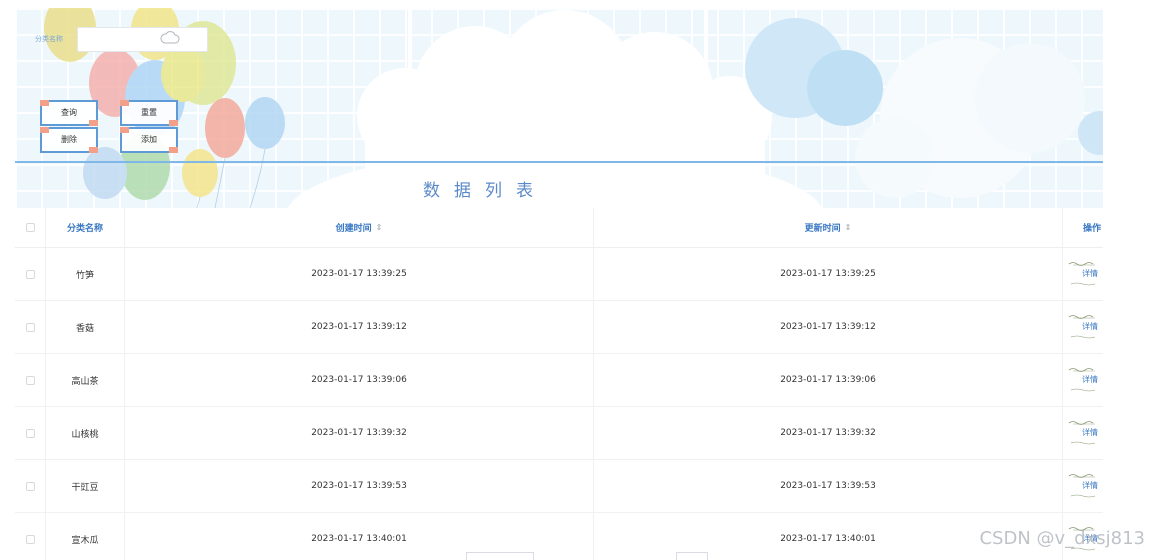  I want to click on cell-name-text: 高山茶, so click(85, 381).